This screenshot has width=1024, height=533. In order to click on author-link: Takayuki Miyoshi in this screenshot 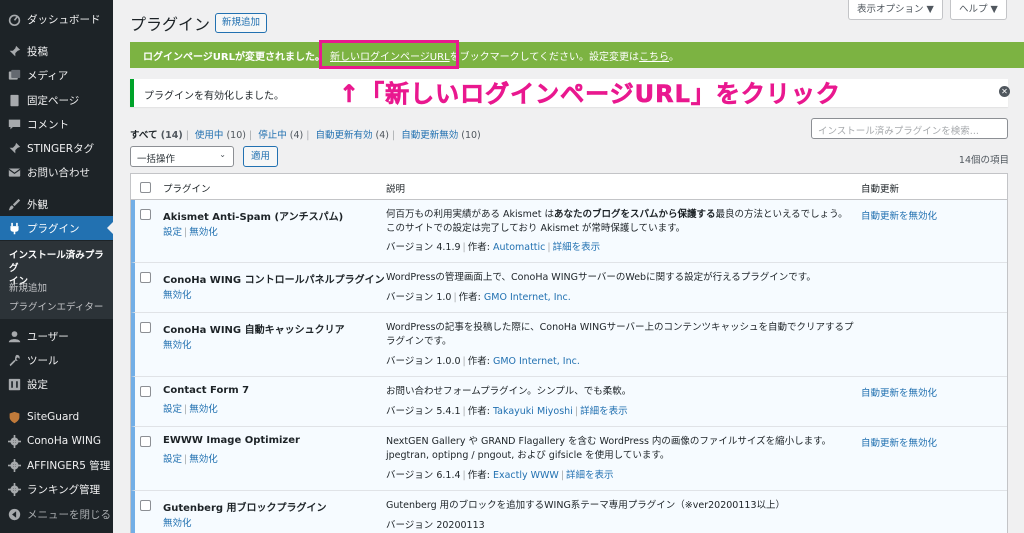, I will do `click(533, 411)`.